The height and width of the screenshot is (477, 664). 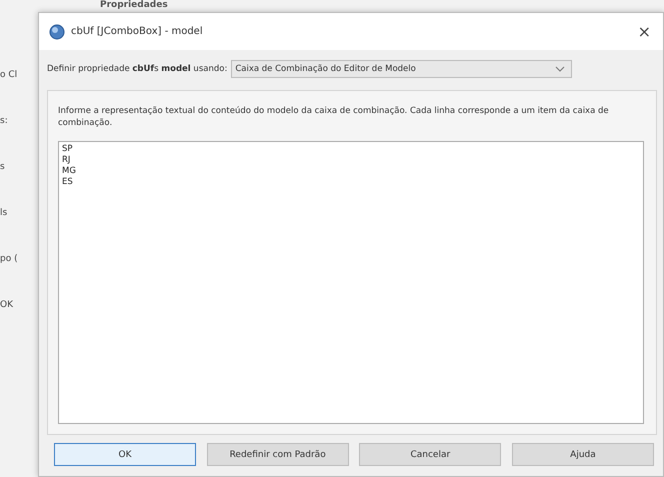 I want to click on dialog-button: Redefinir com Padrão, so click(x=277, y=454).